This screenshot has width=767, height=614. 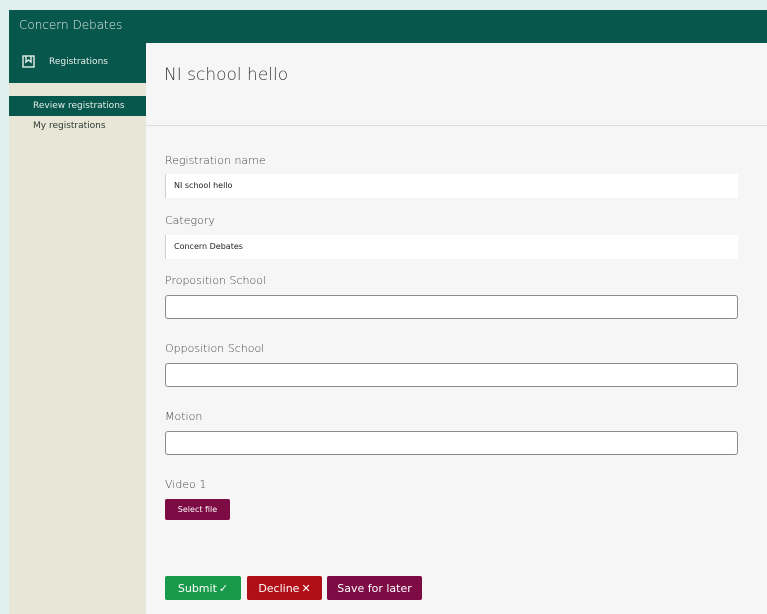 I want to click on motion-label: Motion, so click(x=184, y=416).